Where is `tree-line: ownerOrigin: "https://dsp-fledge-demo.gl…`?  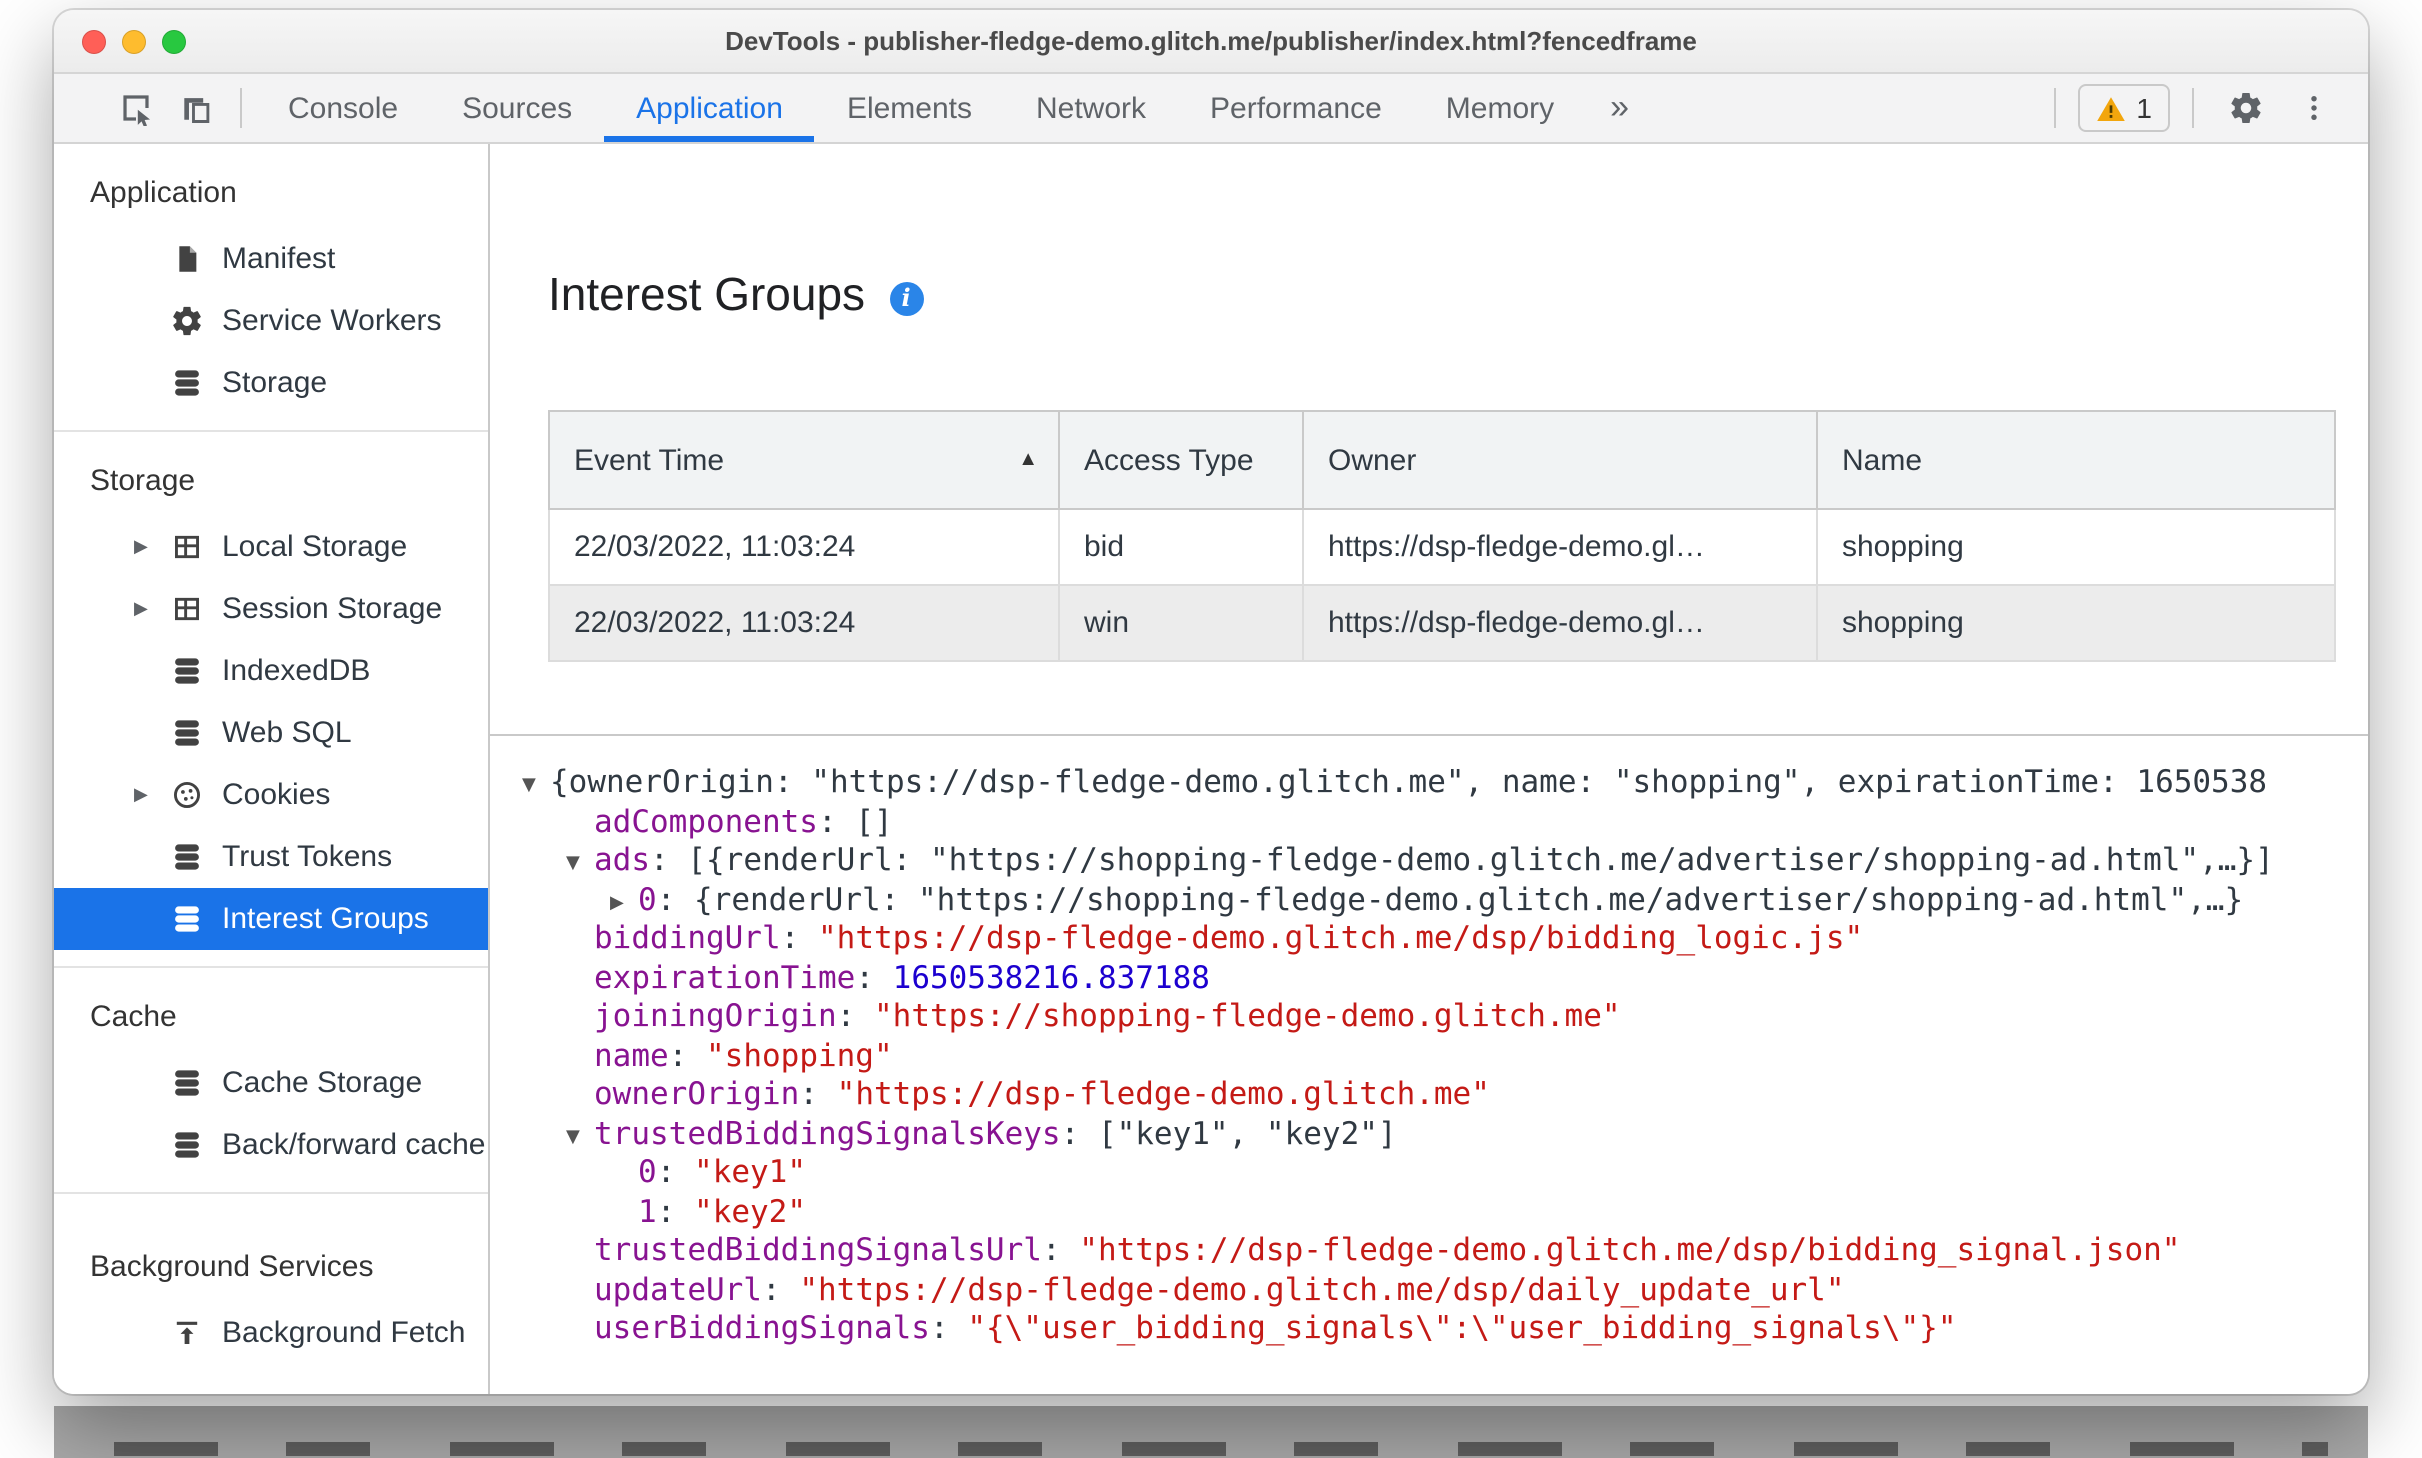 tree-line: ownerOrigin: "https://dsp-fledge-demo.gl… is located at coordinates (1042, 1094).